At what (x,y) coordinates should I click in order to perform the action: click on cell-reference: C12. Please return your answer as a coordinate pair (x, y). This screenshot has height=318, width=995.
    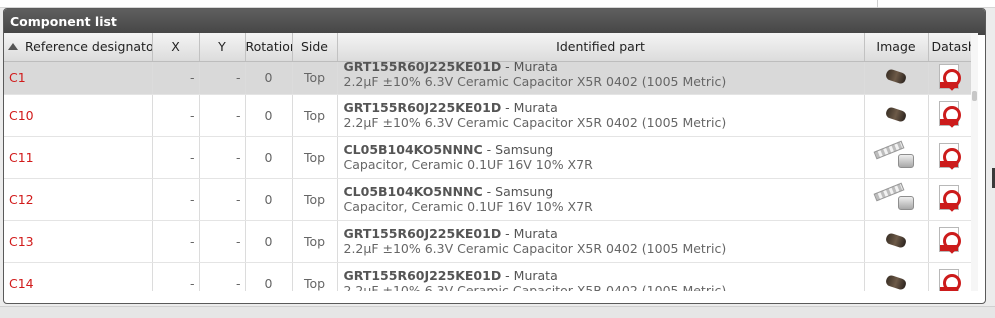
    Looking at the image, I should click on (78, 199).